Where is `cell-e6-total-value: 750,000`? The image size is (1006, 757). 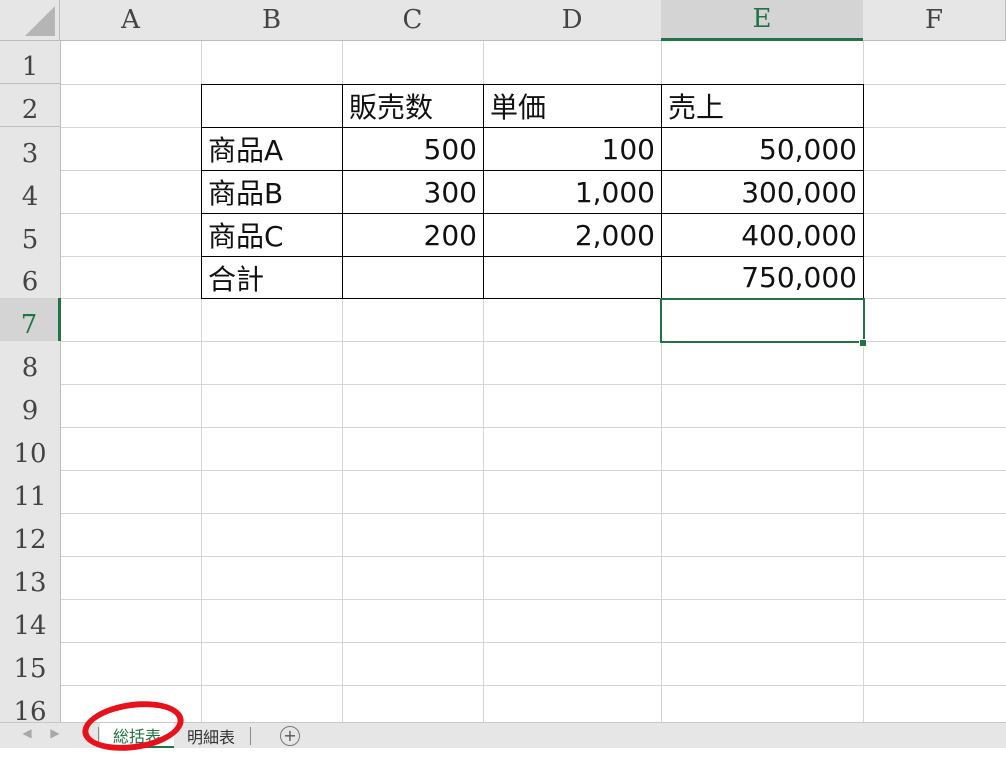 cell-e6-total-value: 750,000 is located at coordinates (762, 277).